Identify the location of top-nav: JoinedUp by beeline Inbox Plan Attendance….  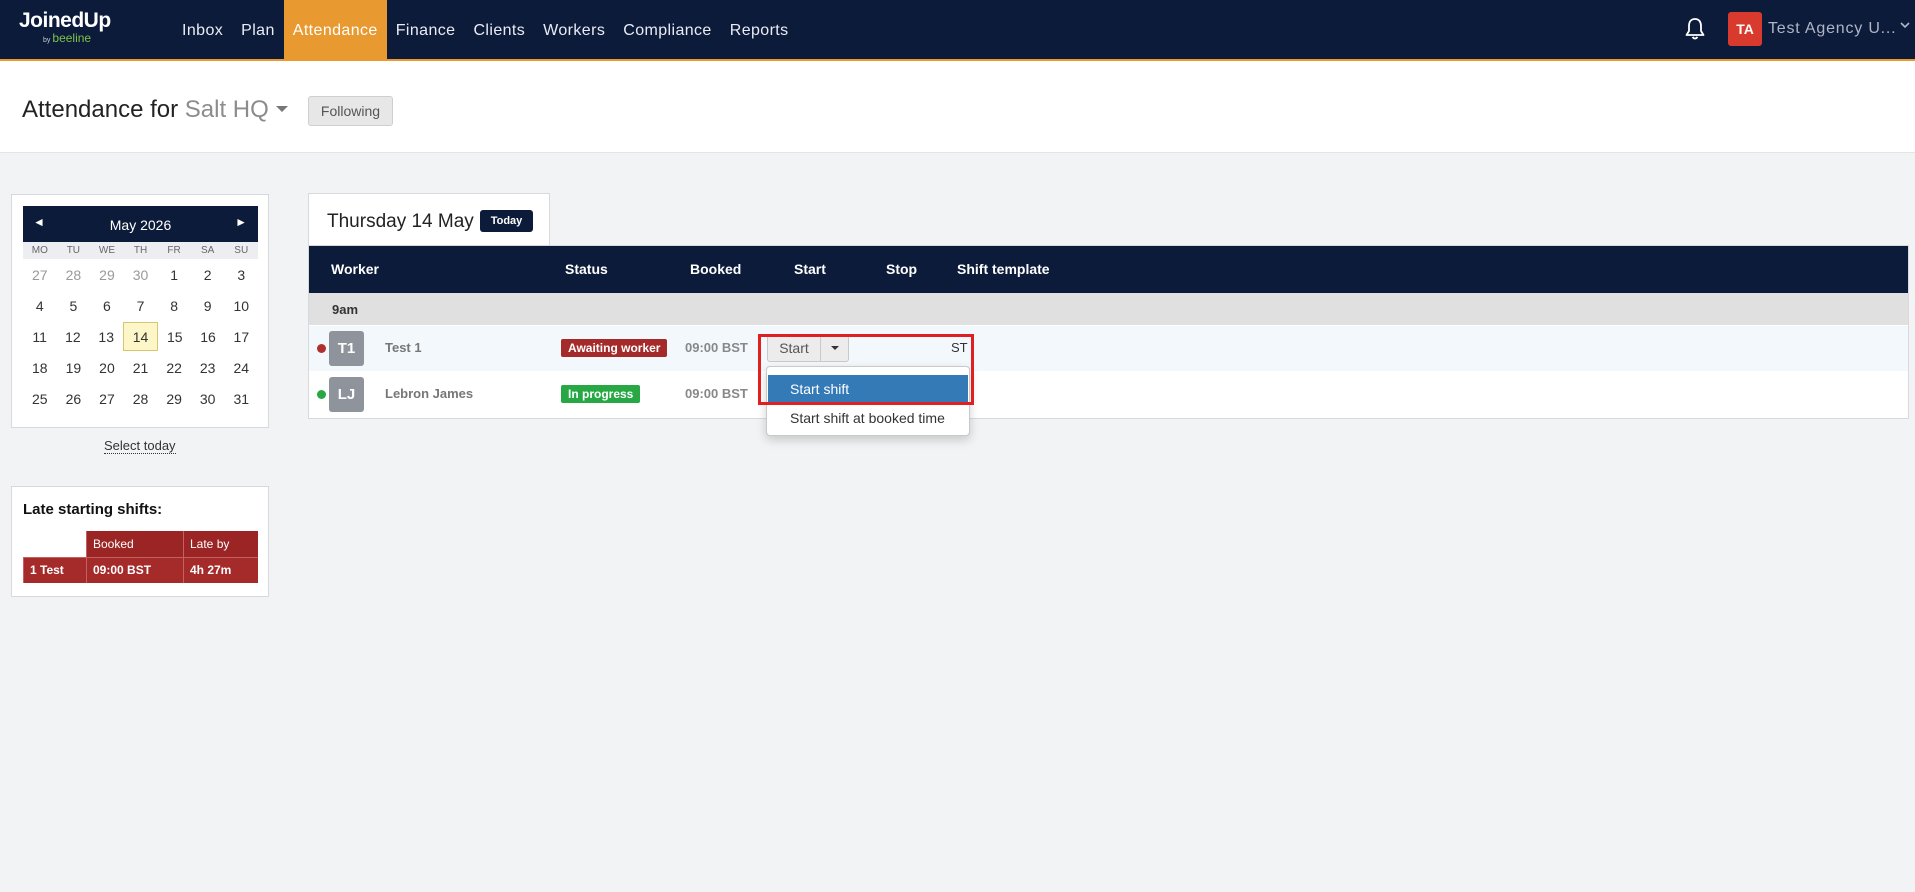
(957, 30).